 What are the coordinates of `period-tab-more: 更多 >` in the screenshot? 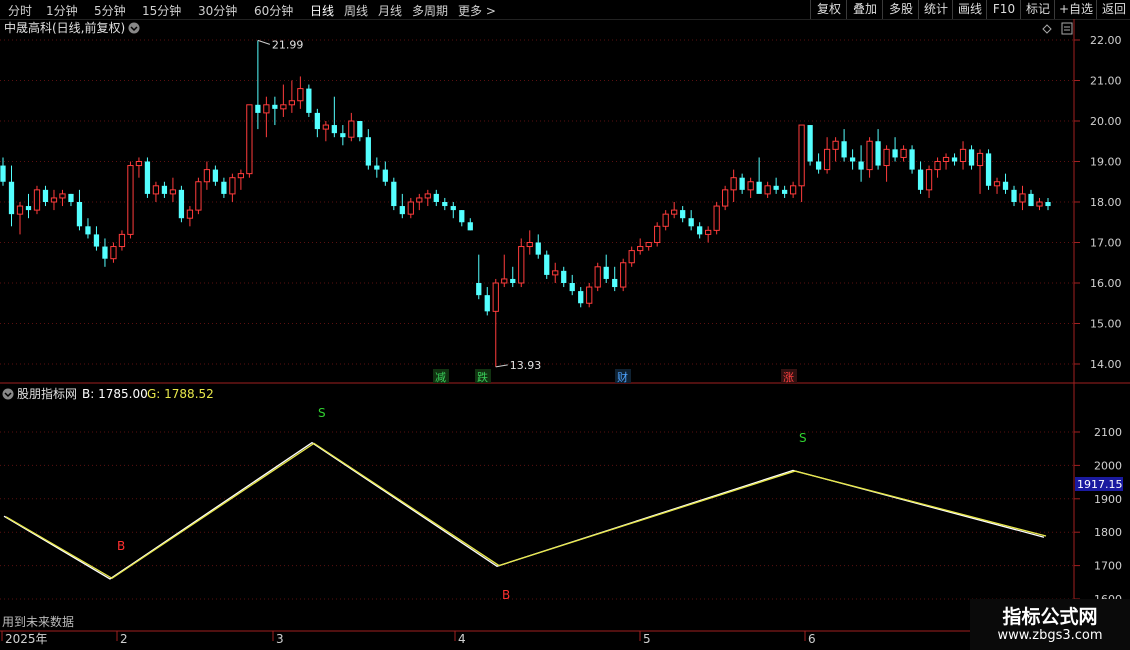 It's located at (477, 10).